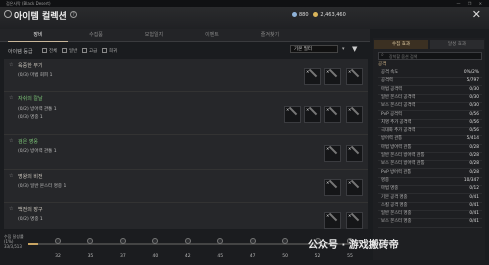 Image resolution: width=489 pixels, height=265 pixels. Describe the element at coordinates (8, 14) in the screenshot. I see `collection-icon` at that location.